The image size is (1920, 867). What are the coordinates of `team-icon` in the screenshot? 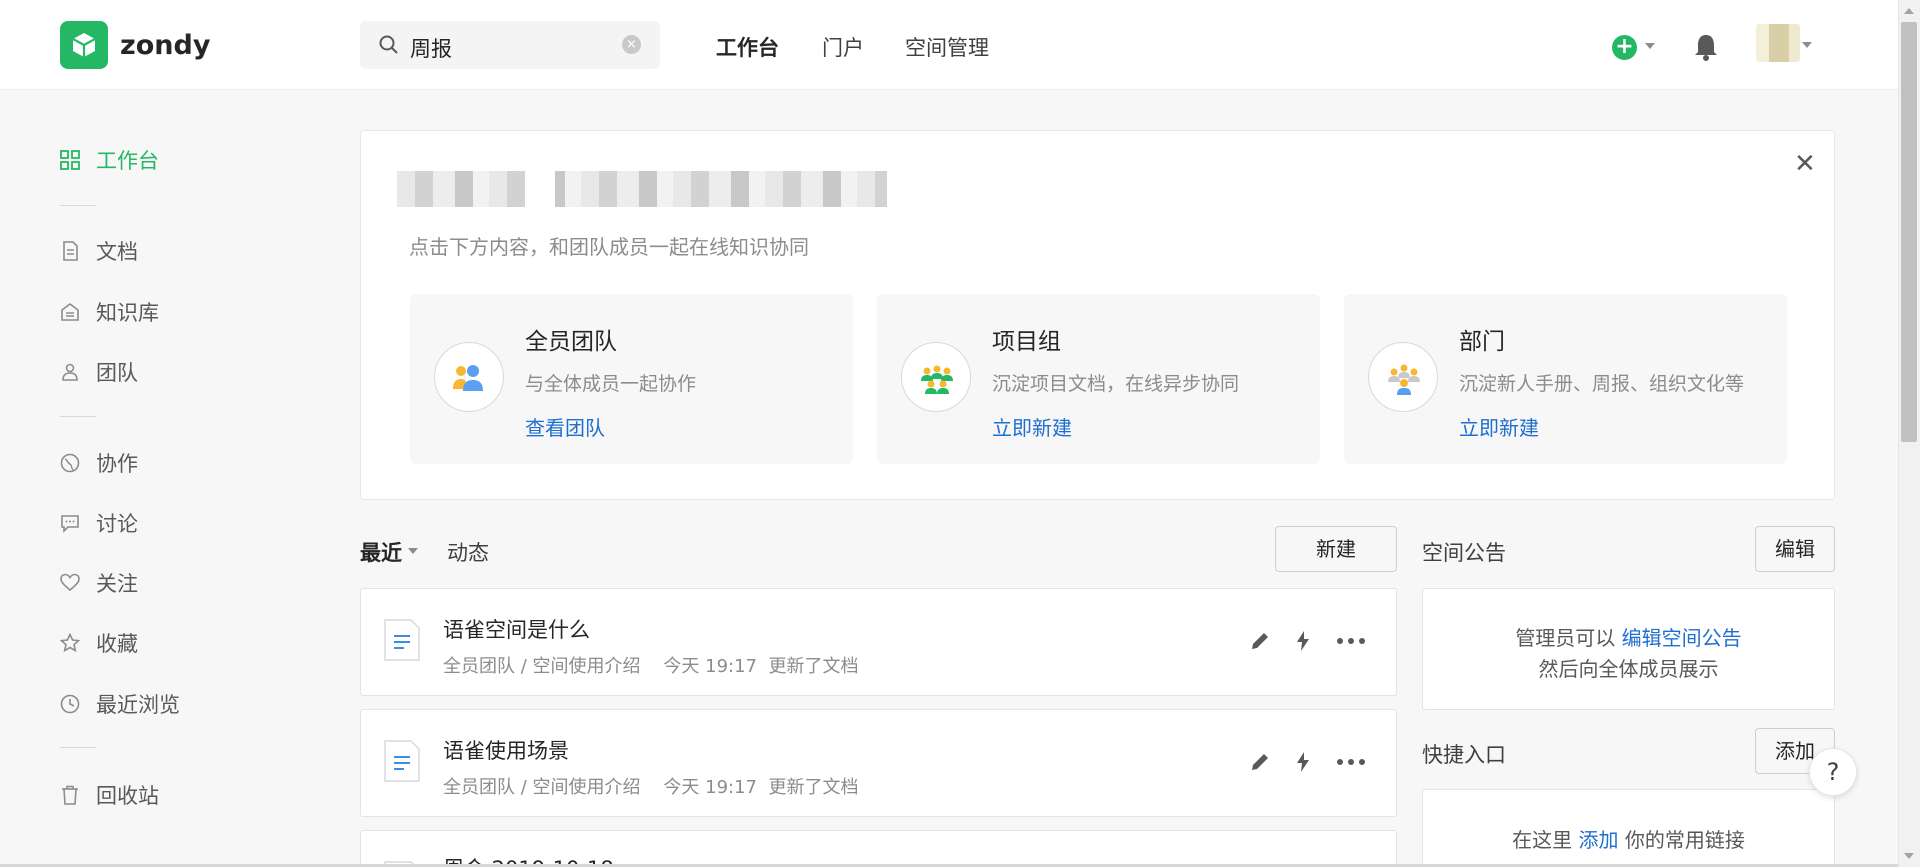 It's located at (70, 372).